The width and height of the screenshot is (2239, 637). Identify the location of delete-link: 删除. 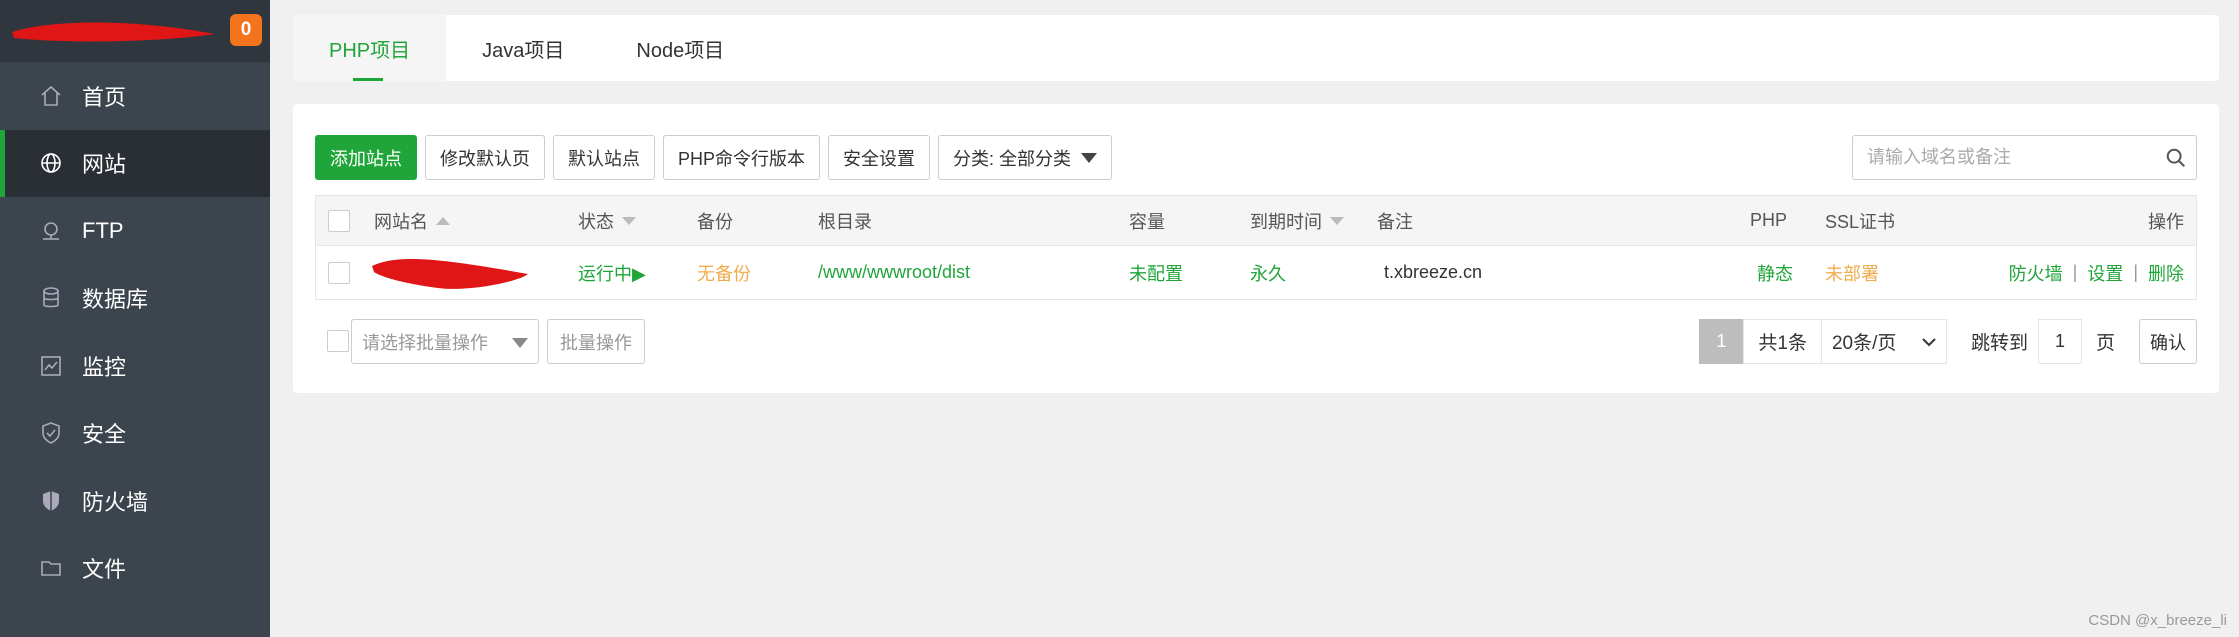
(2166, 273).